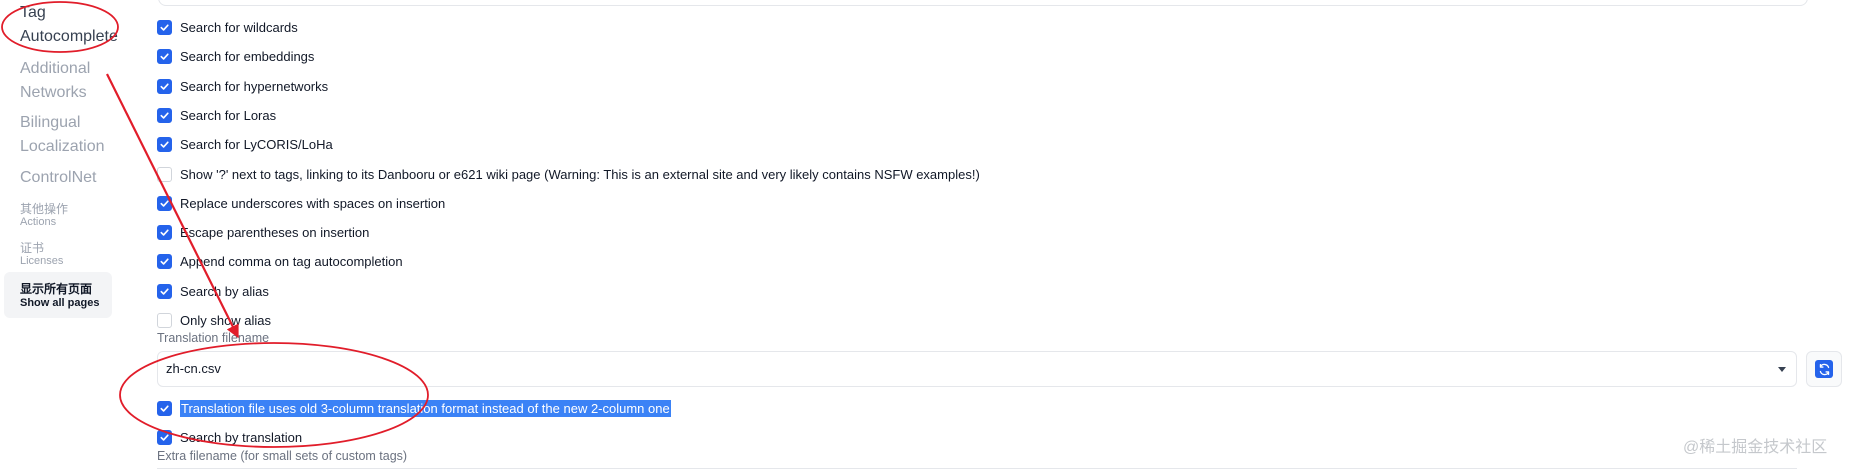 This screenshot has width=1857, height=469. What do you see at coordinates (38, 222) in the screenshot?
I see `sidebar-actions-en: Actions` at bounding box center [38, 222].